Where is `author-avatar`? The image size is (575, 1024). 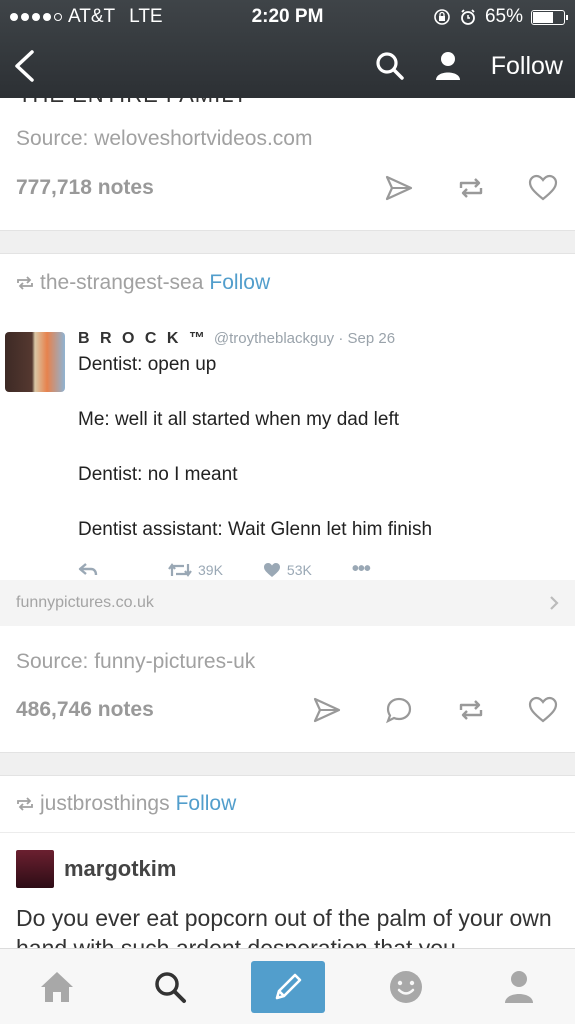 author-avatar is located at coordinates (35, 869).